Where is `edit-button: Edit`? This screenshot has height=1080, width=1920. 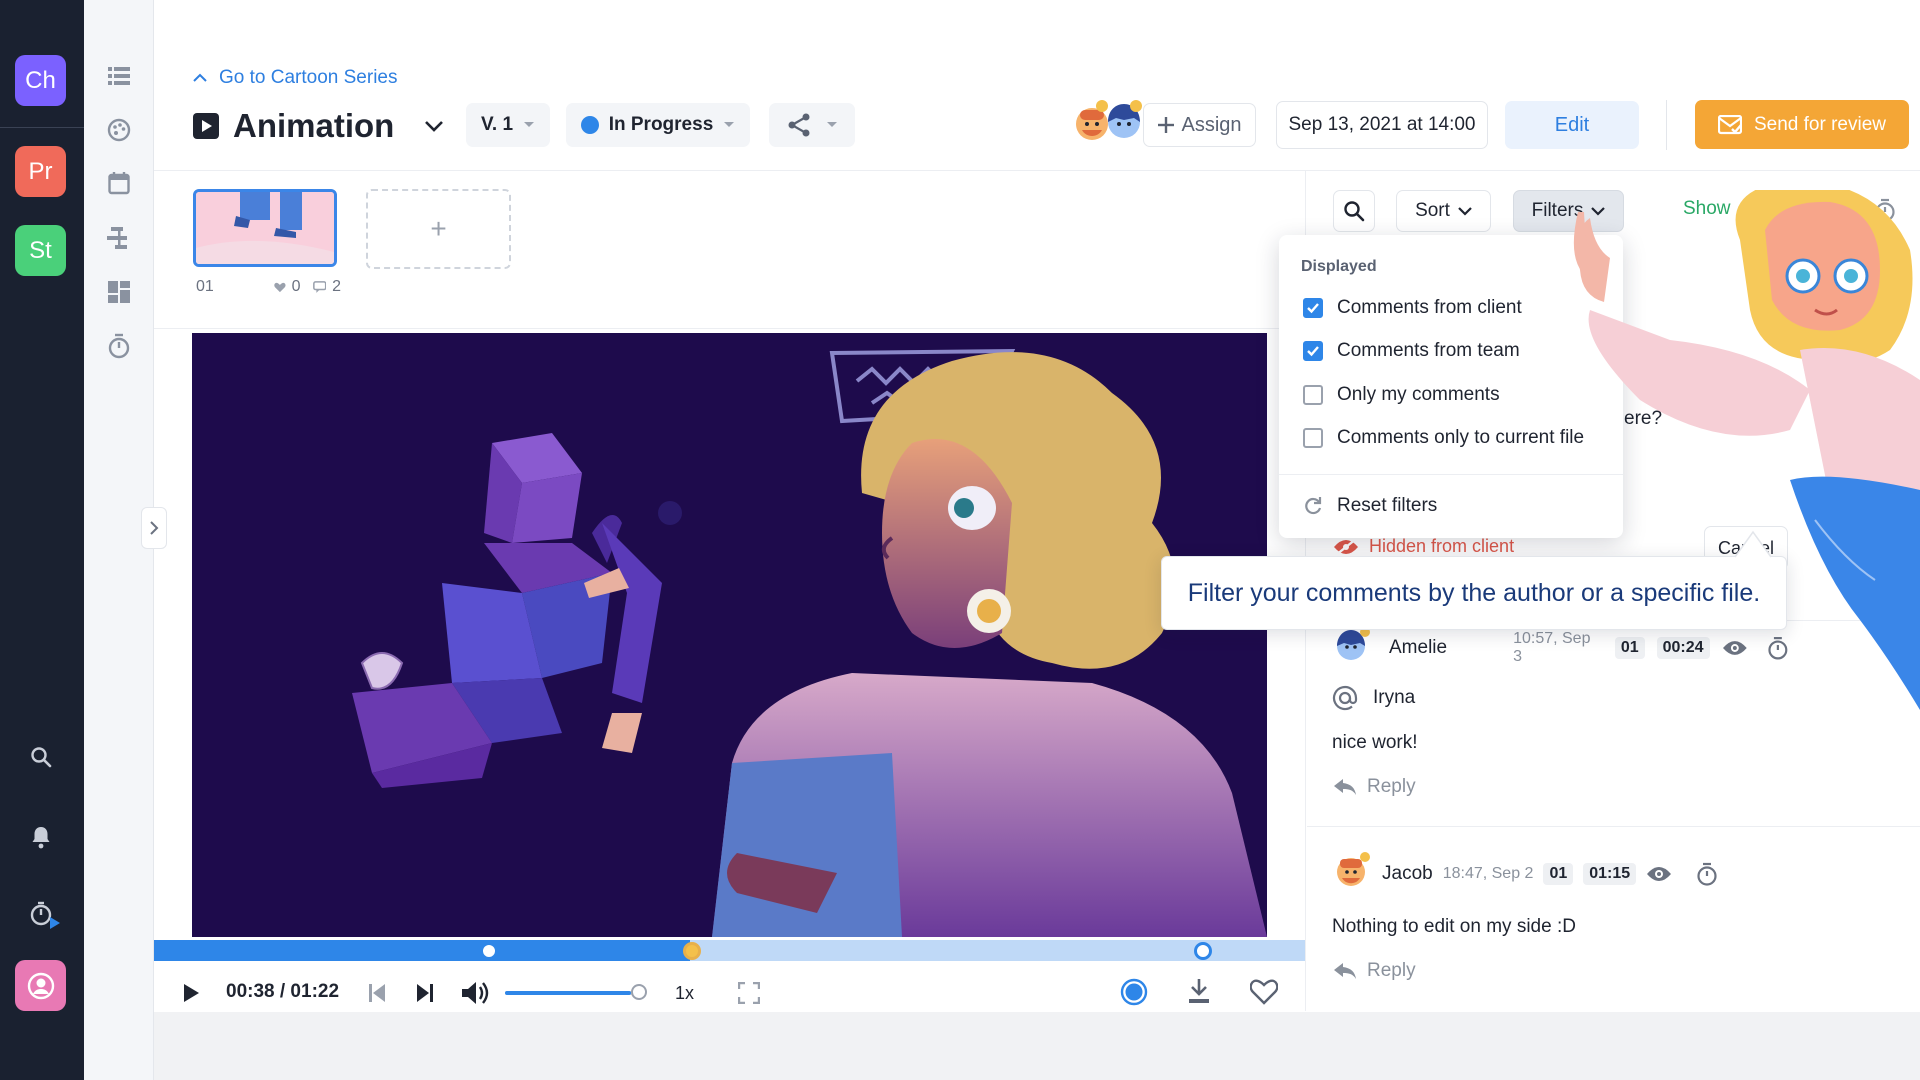
edit-button: Edit is located at coordinates (1572, 125).